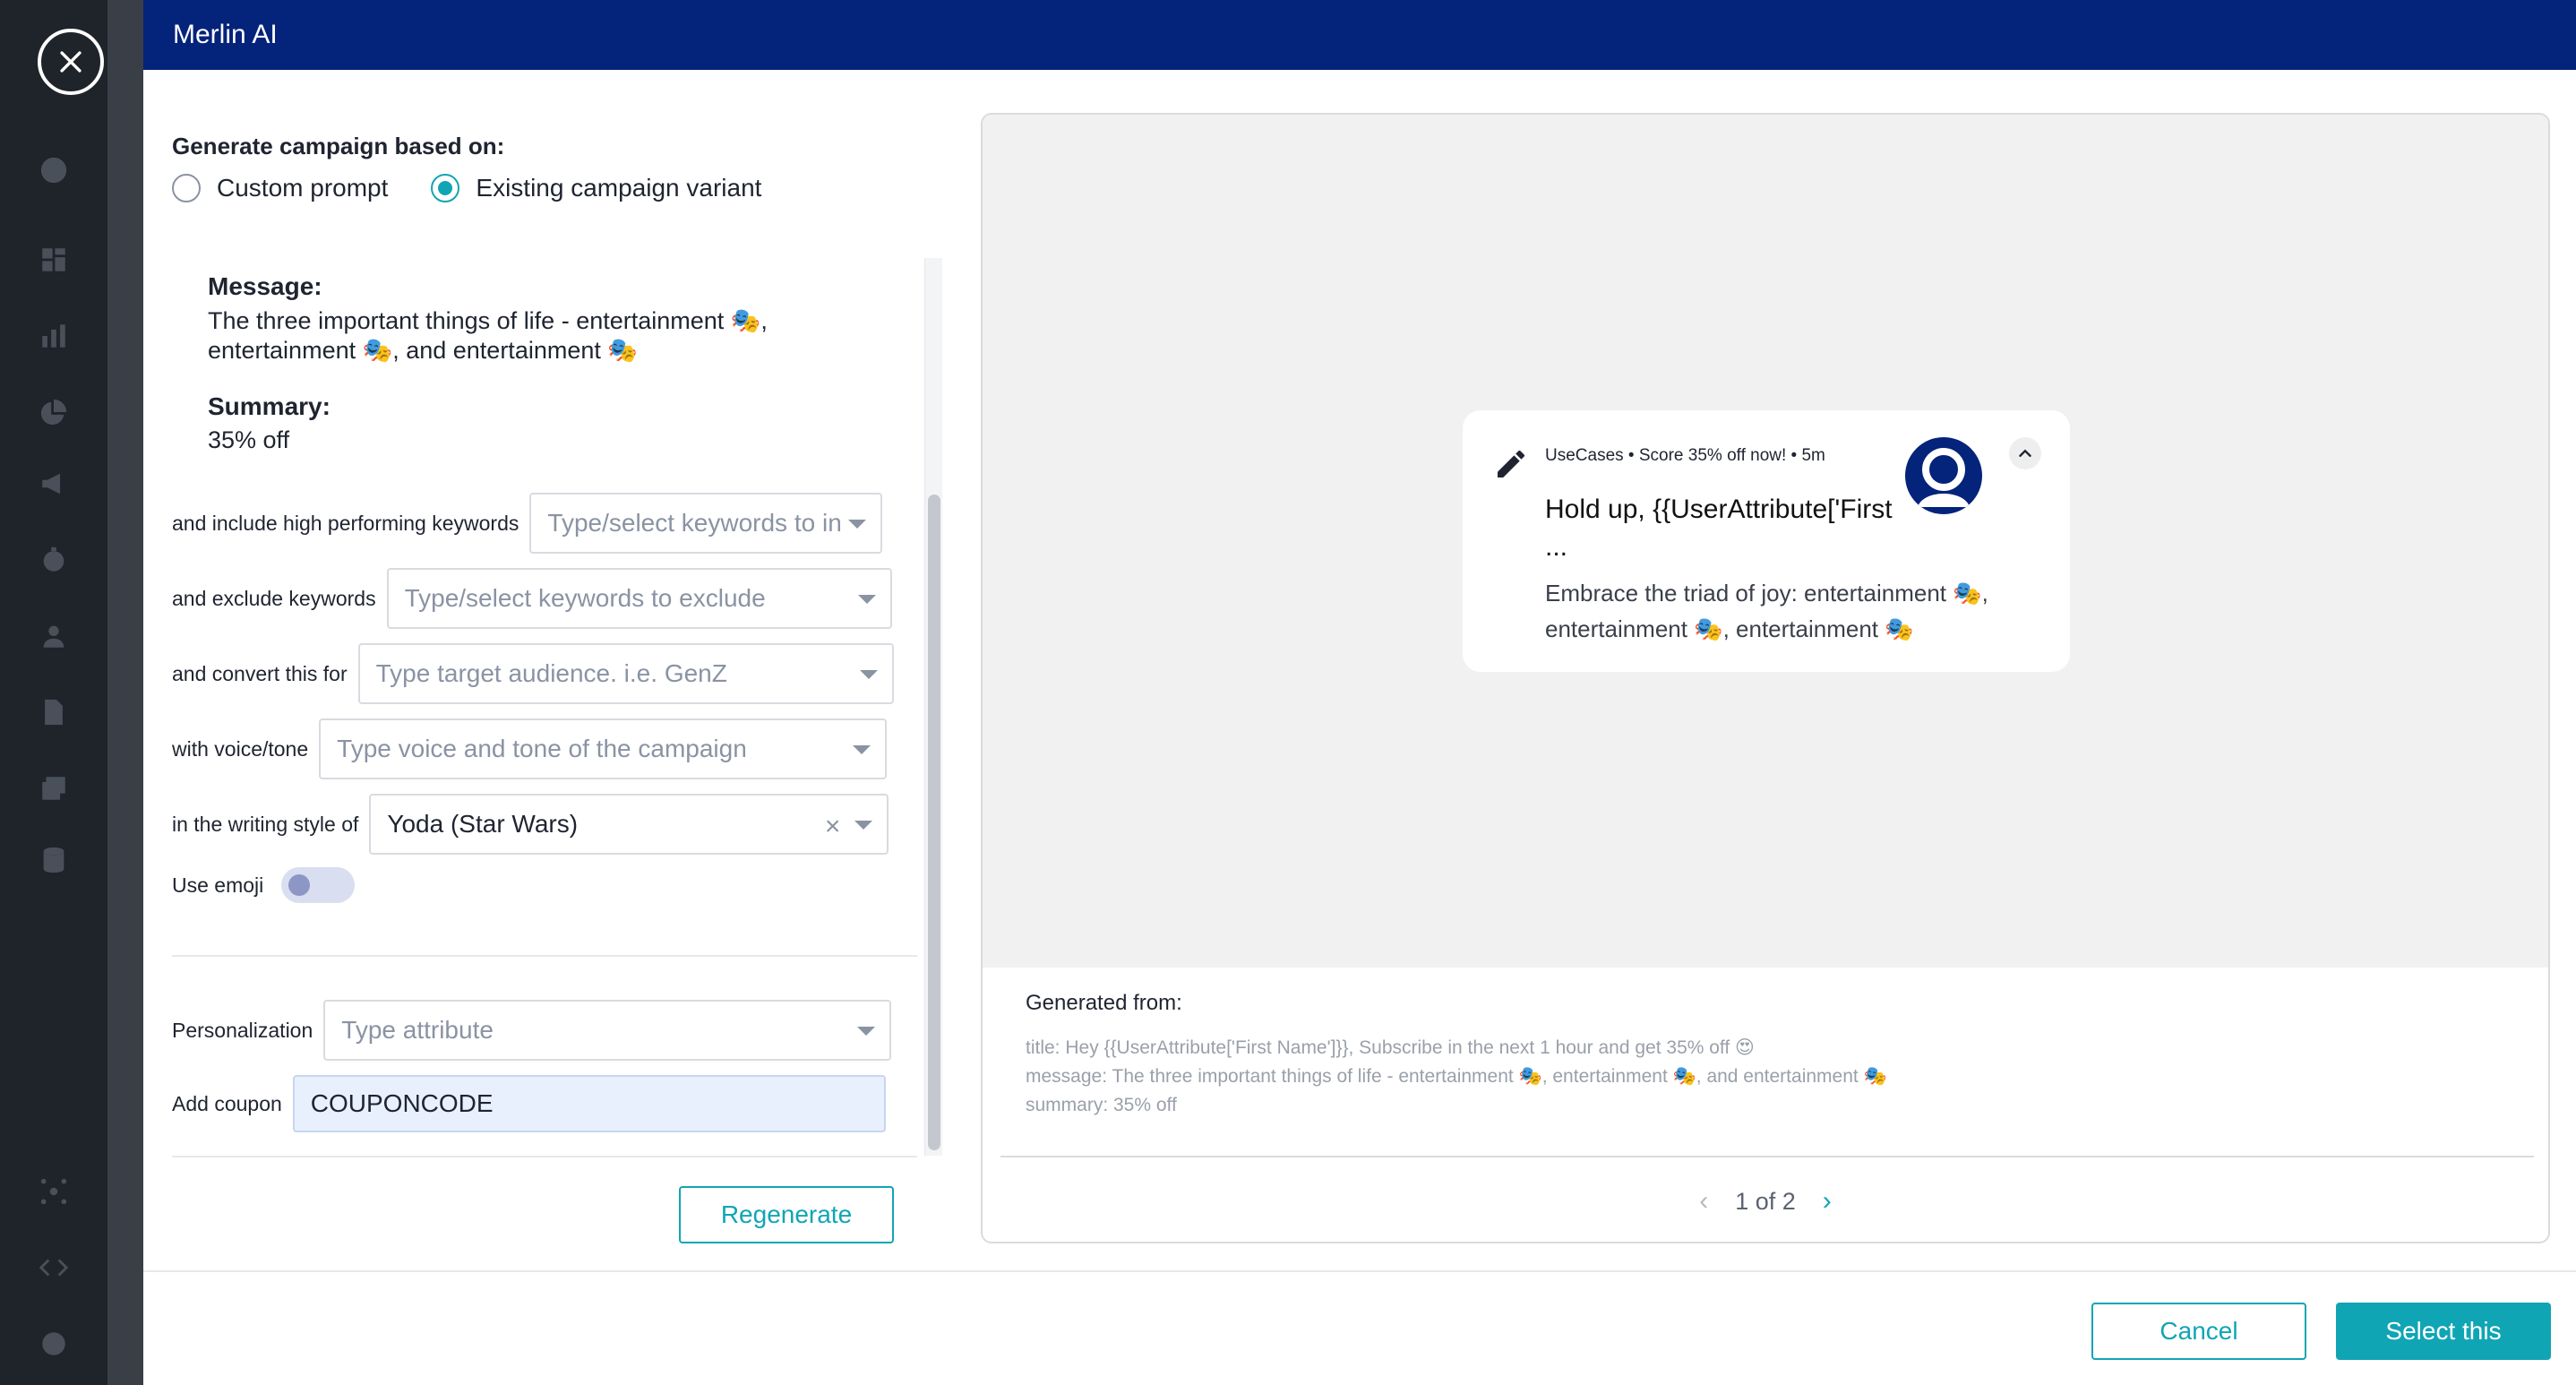 The image size is (2576, 1385). What do you see at coordinates (1827, 1201) in the screenshot?
I see `next-page-icon: ›` at bounding box center [1827, 1201].